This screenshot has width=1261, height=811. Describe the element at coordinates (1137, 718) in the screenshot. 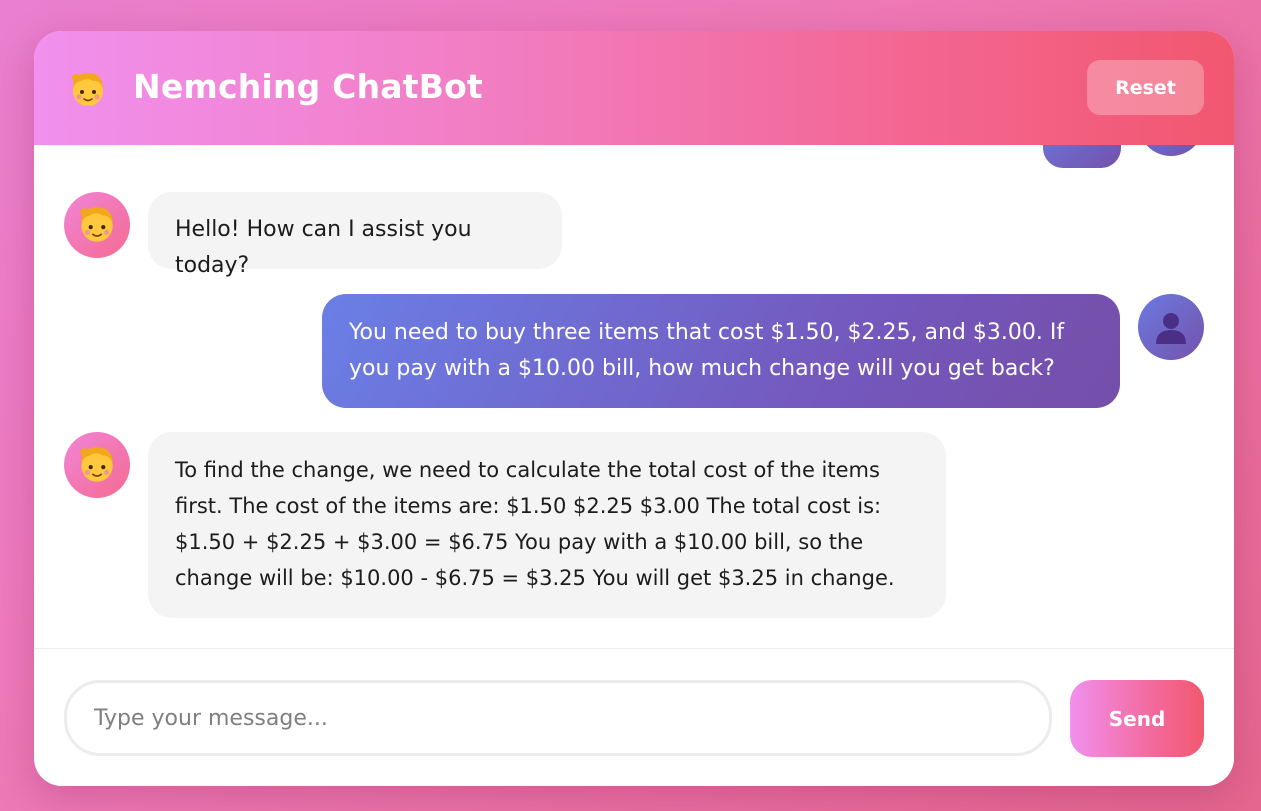

I see `send-button: Send` at that location.